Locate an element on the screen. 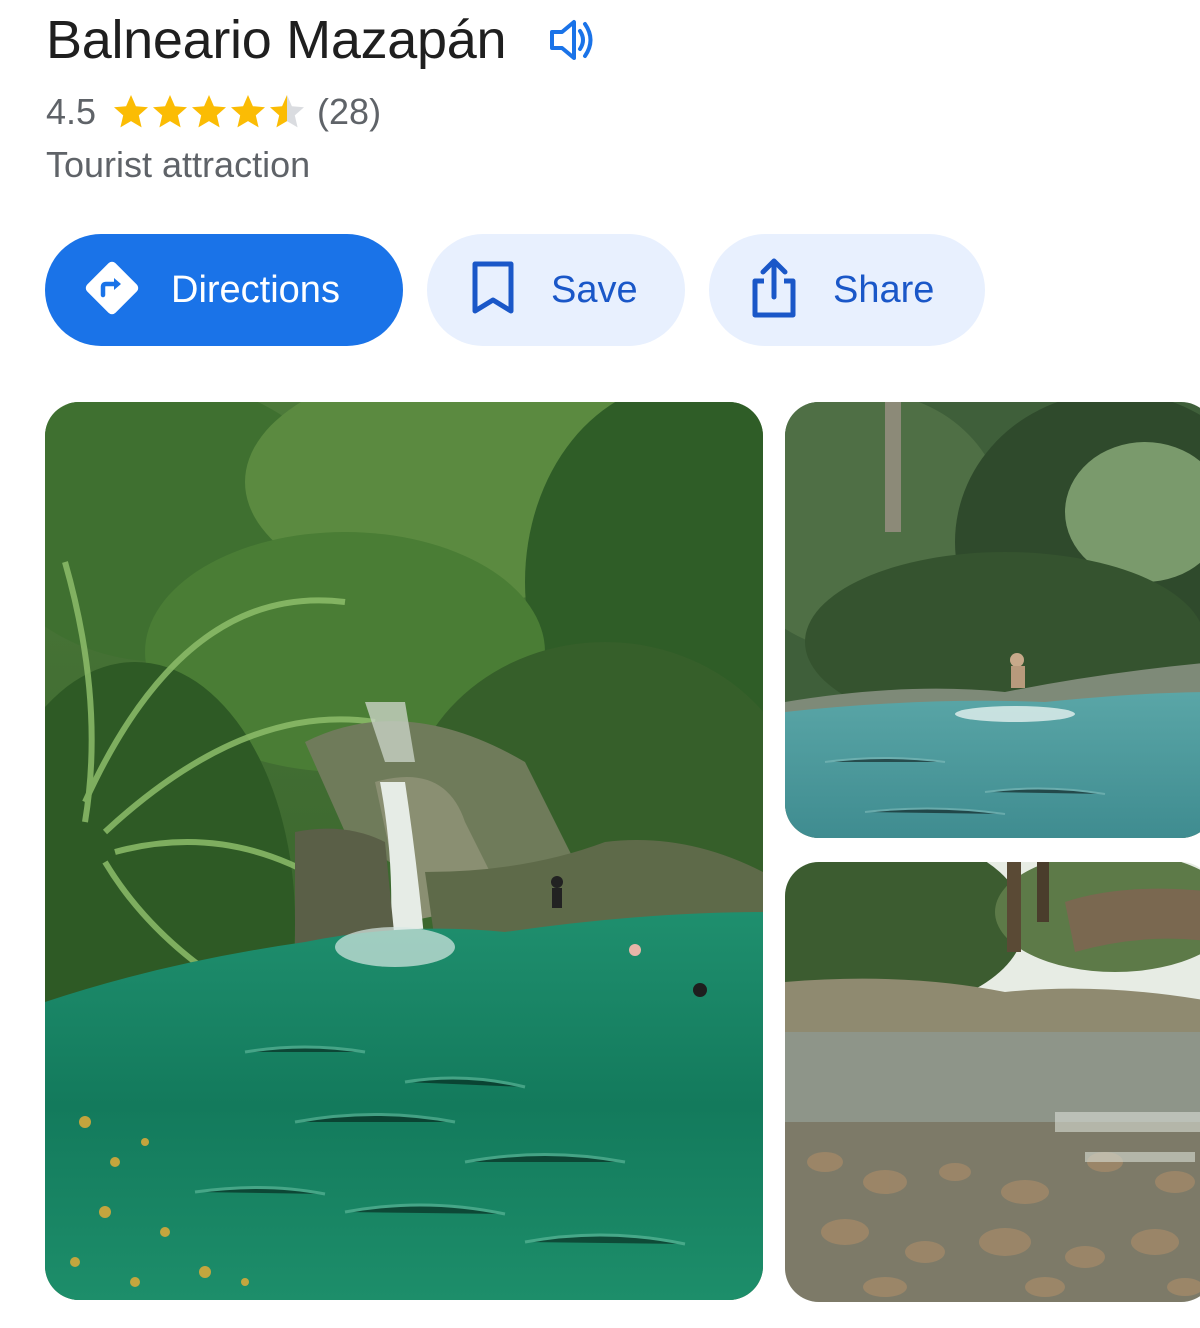  place-title: Balneario Mazapán is located at coordinates (276, 40).